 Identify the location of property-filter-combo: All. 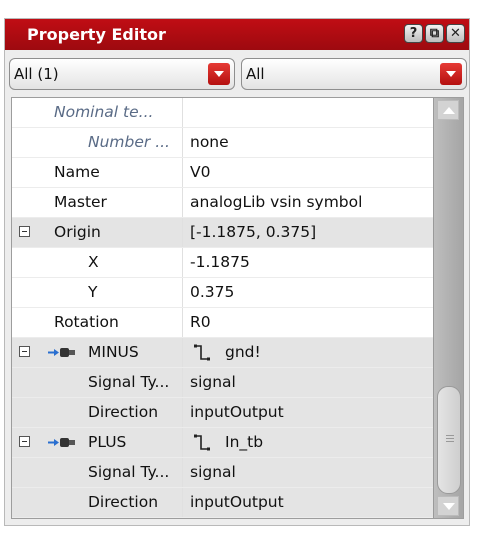
(354, 74).